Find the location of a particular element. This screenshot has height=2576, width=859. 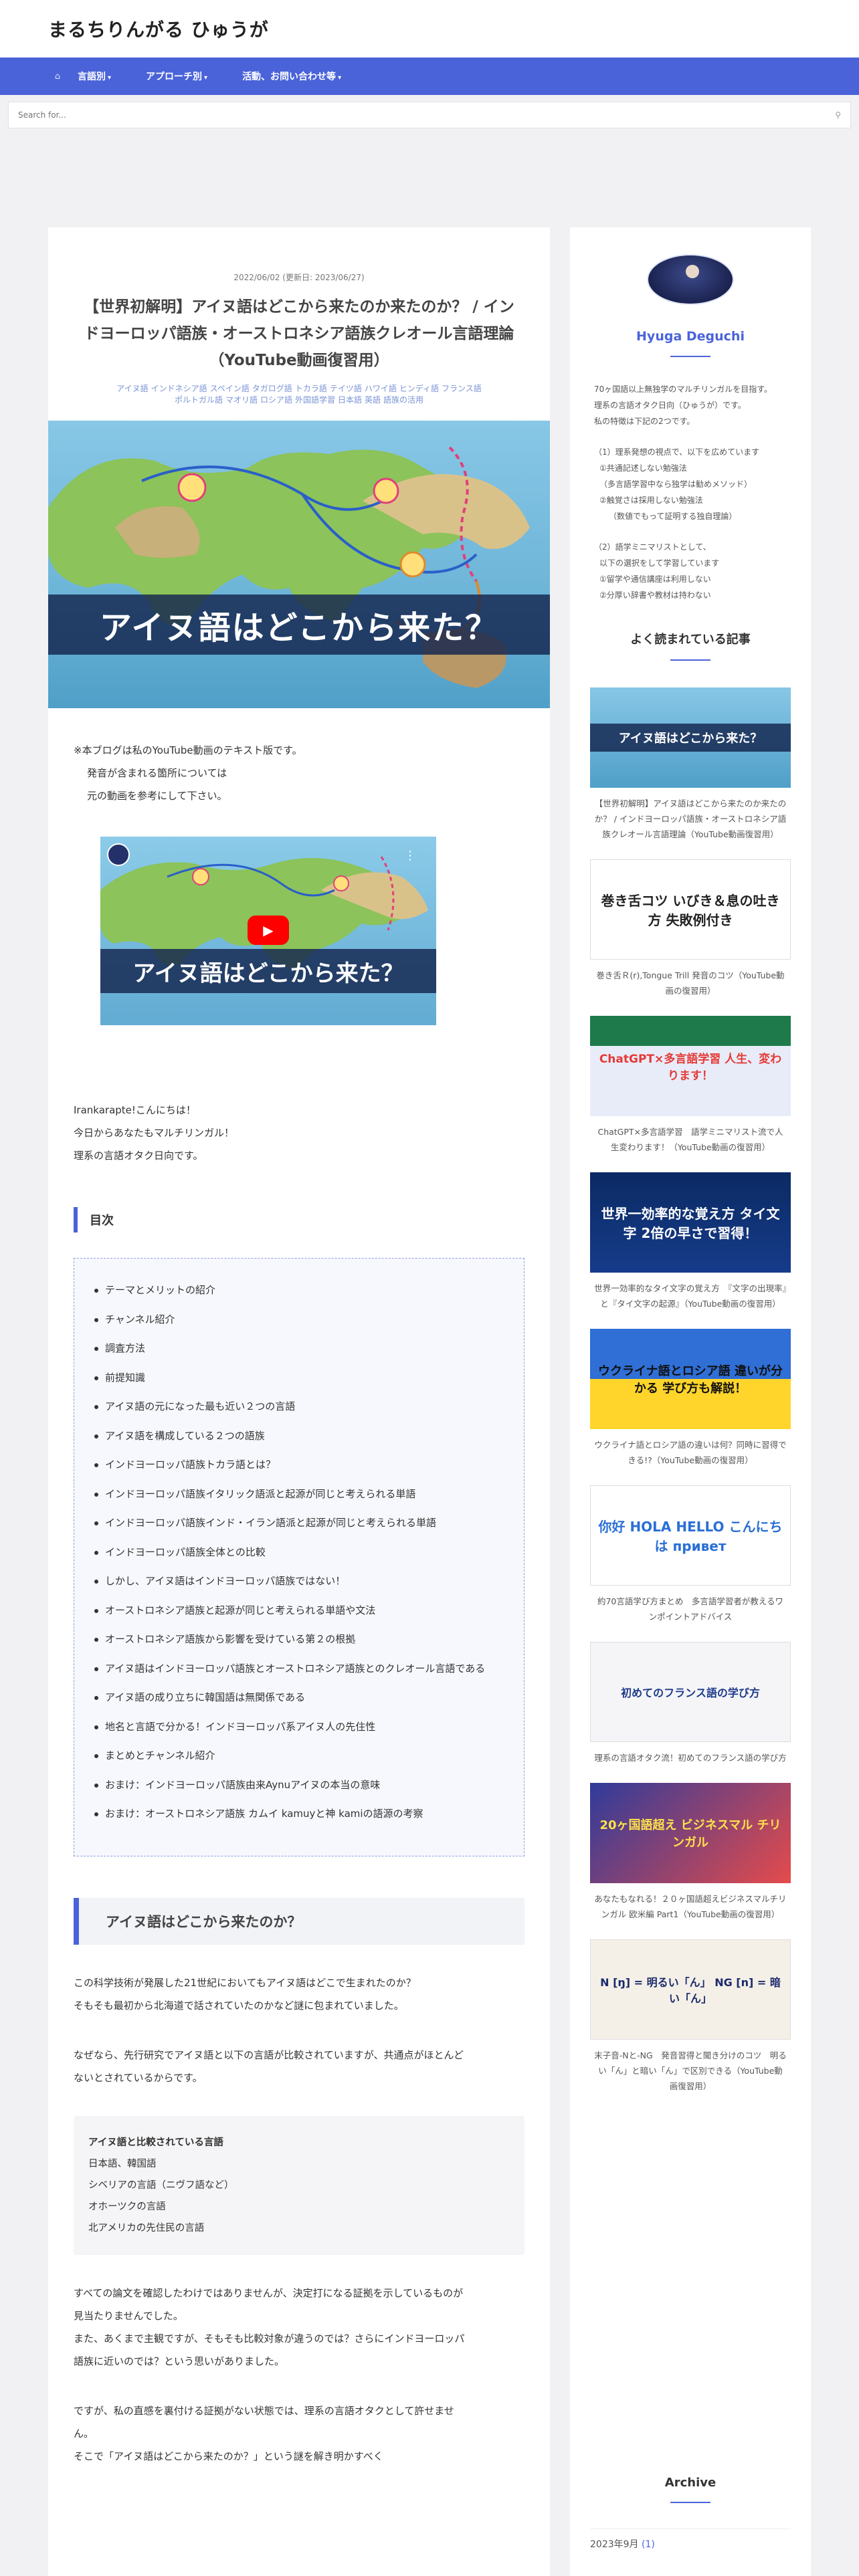

toc-item: アイヌ語を構成している２つの語族 is located at coordinates (299, 1435).